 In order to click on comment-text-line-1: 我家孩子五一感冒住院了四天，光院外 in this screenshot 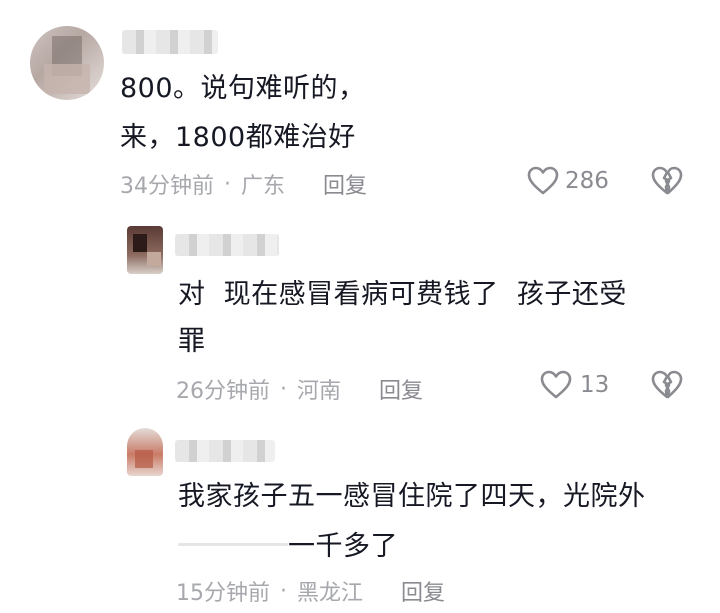, I will do `click(412, 496)`.